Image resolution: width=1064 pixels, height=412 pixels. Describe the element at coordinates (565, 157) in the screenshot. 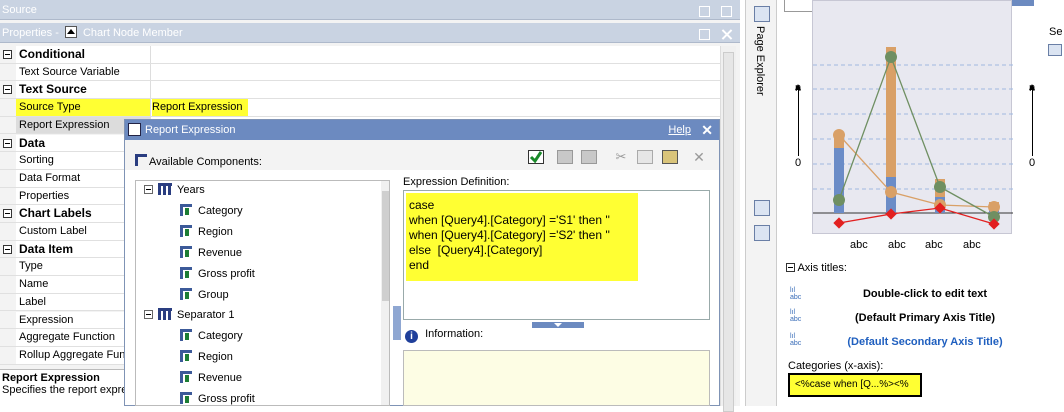

I see `insert-icon` at that location.